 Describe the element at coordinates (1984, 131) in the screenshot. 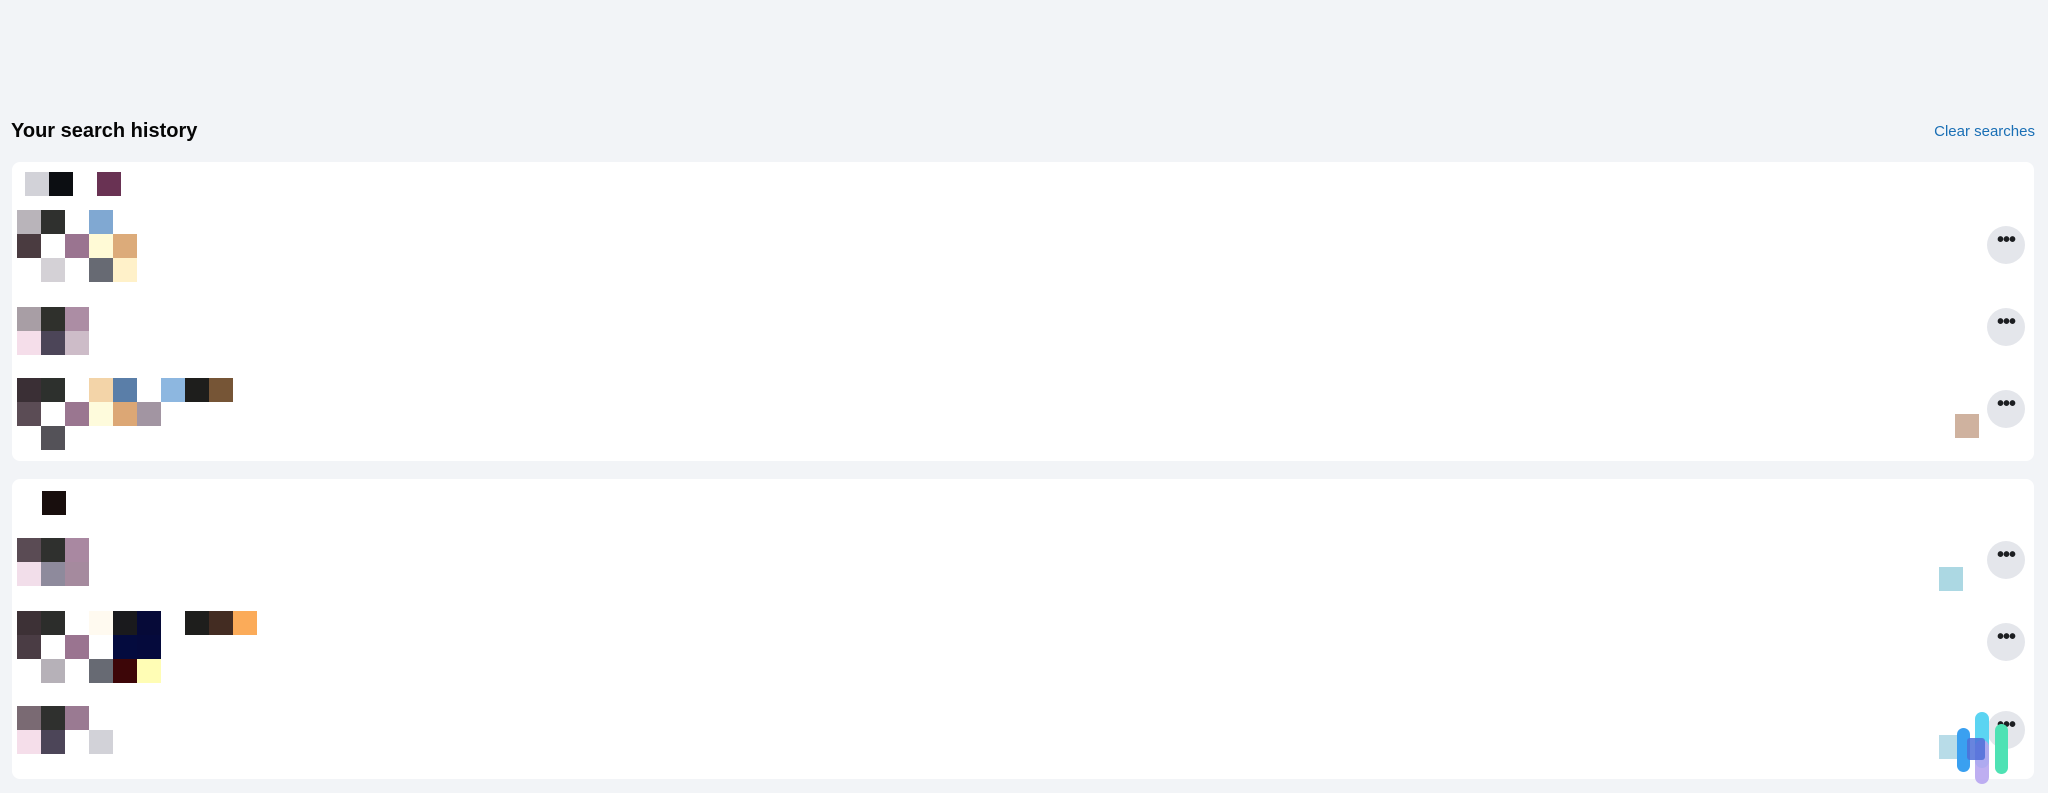

I see `clear-searches-link: Clear searches` at that location.